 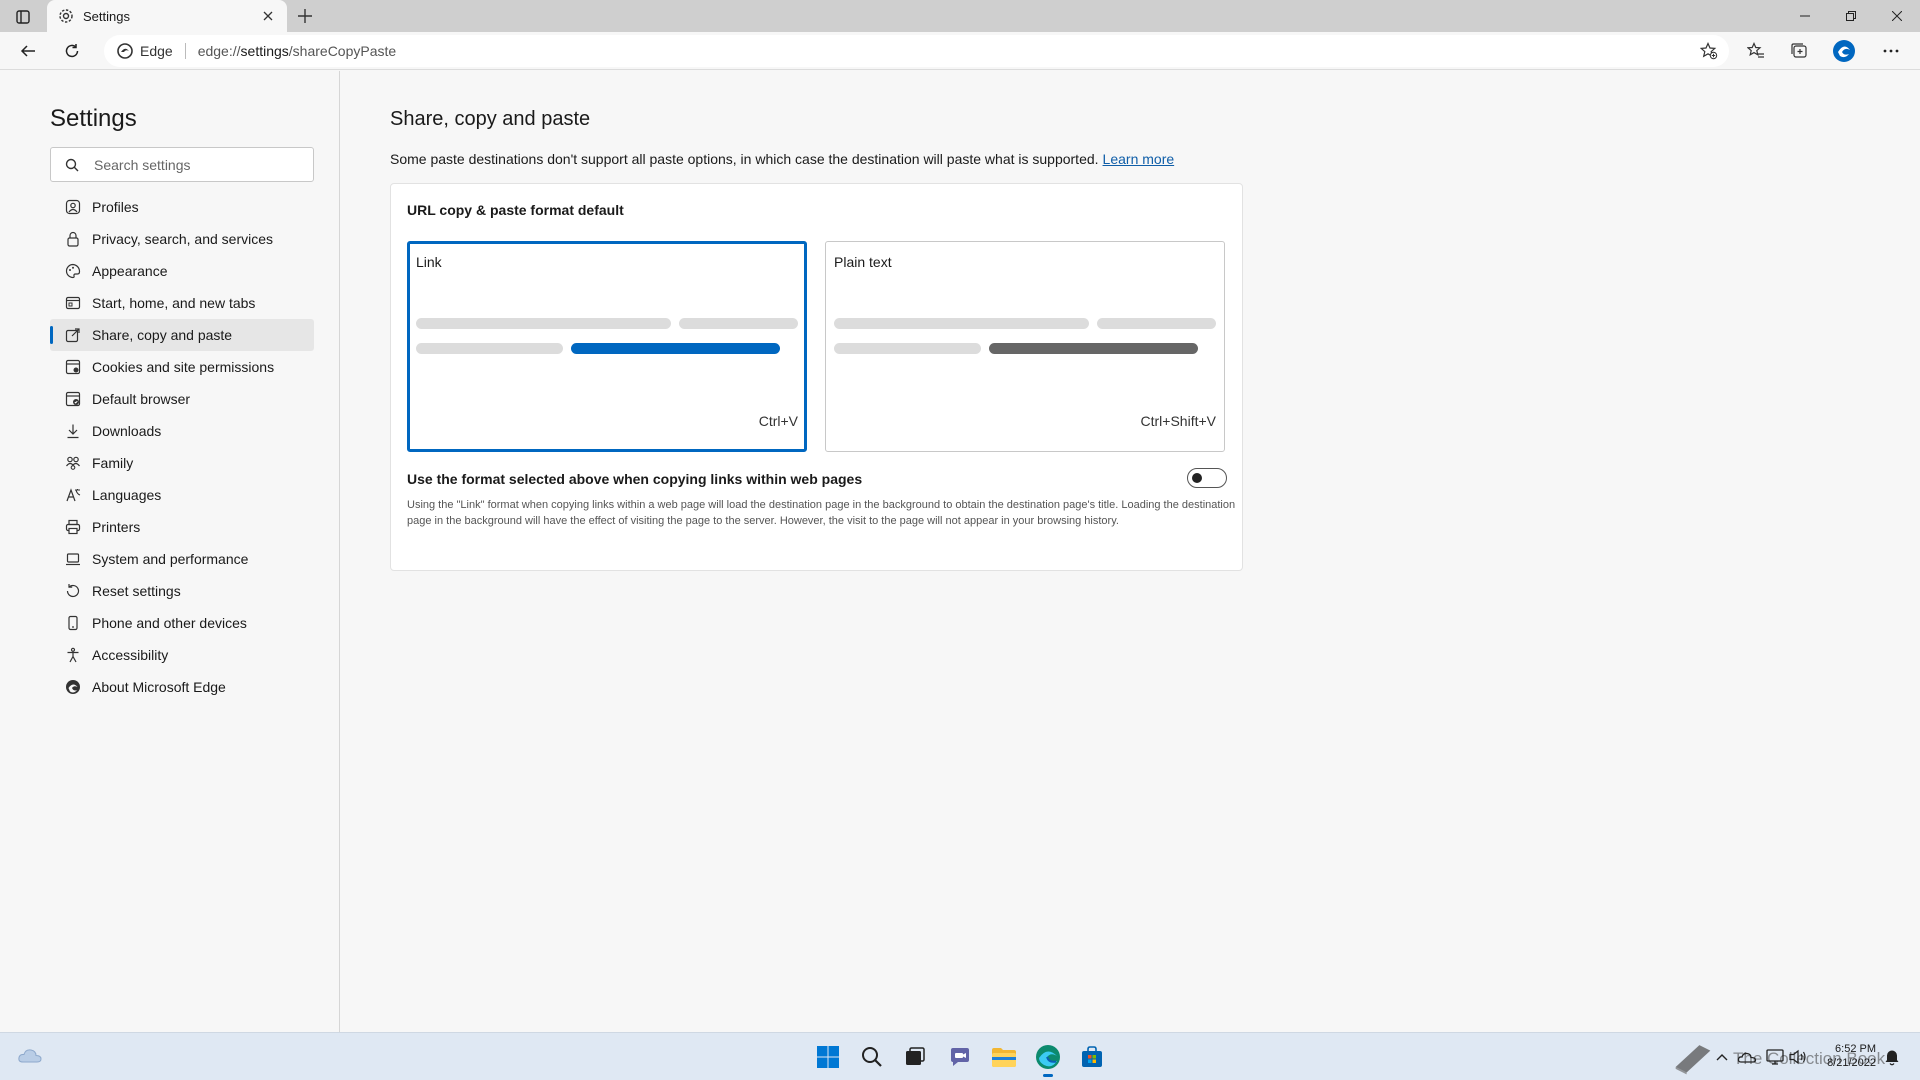 What do you see at coordinates (169, 623) in the screenshot?
I see `sidebar-item-label: Phone and other devices` at bounding box center [169, 623].